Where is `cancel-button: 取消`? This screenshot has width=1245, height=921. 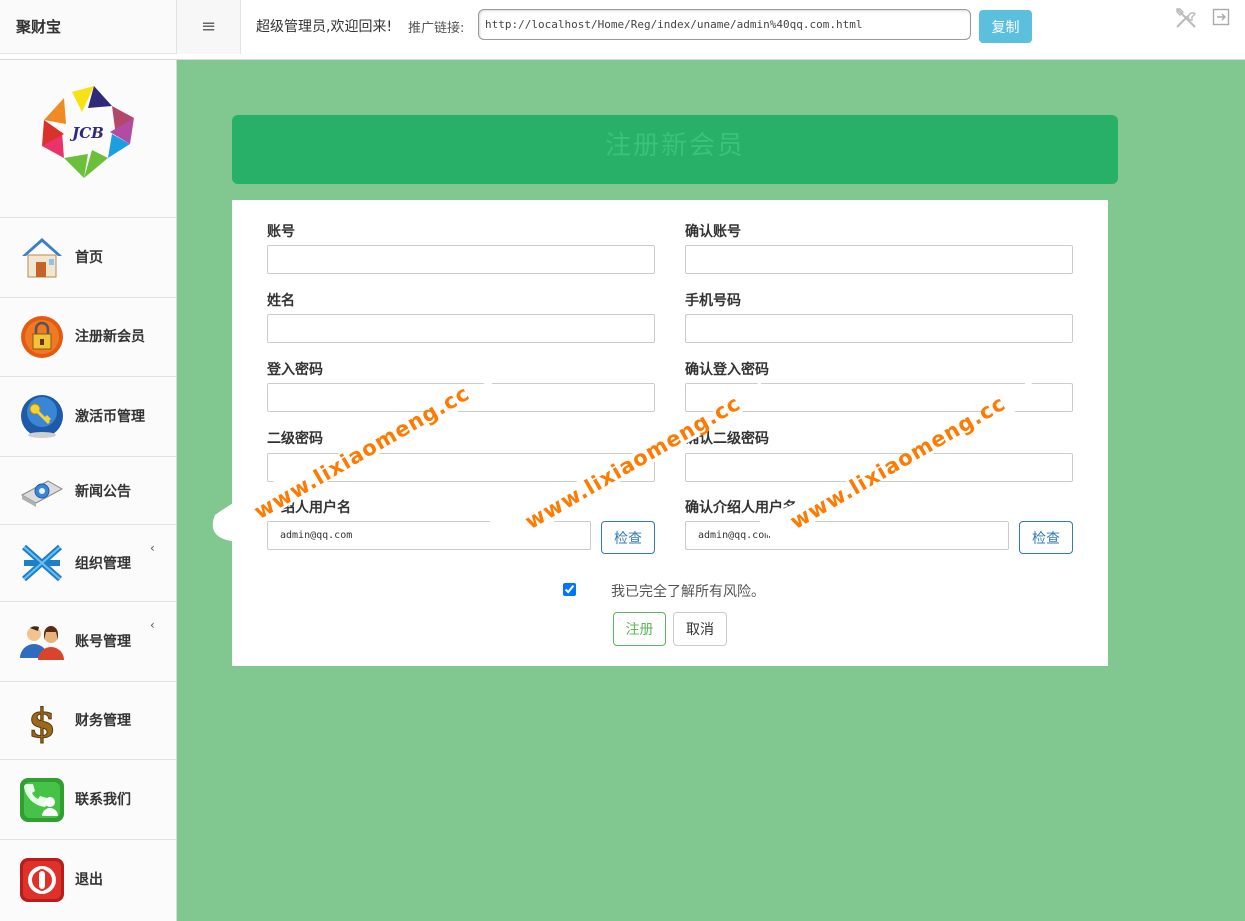 cancel-button: 取消 is located at coordinates (700, 629).